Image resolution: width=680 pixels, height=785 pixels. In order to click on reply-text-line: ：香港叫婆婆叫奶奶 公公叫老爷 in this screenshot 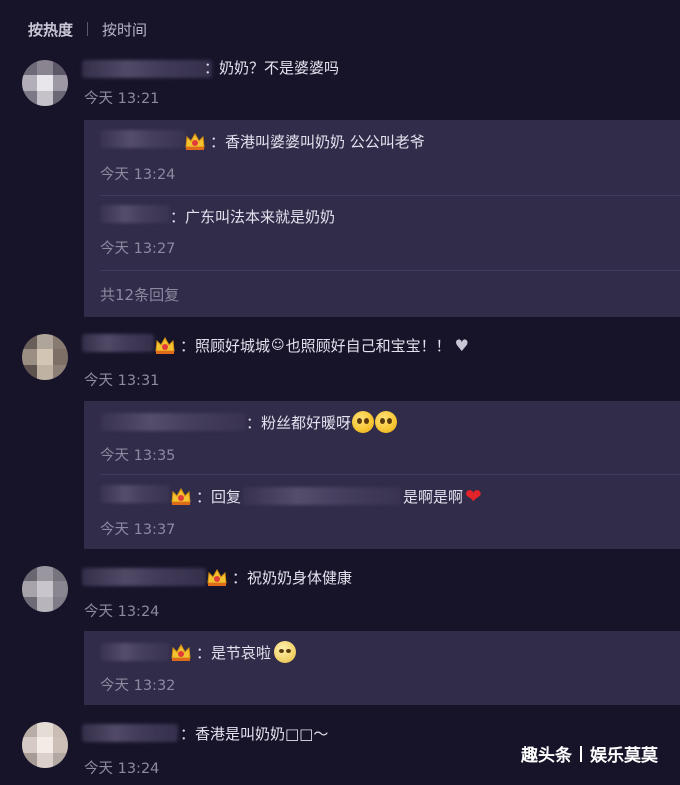, I will do `click(304, 141)`.